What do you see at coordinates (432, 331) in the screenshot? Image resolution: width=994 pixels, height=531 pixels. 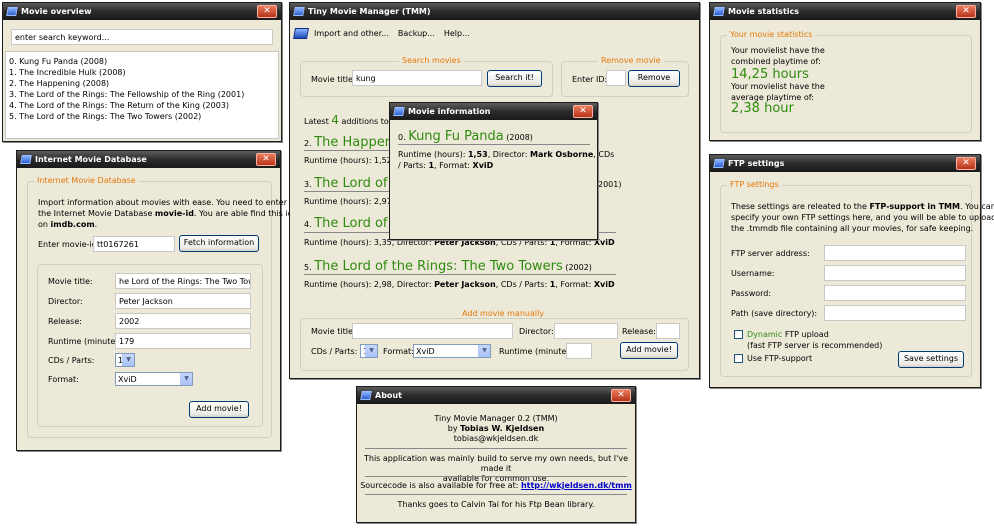 I see `manual-title-input` at bounding box center [432, 331].